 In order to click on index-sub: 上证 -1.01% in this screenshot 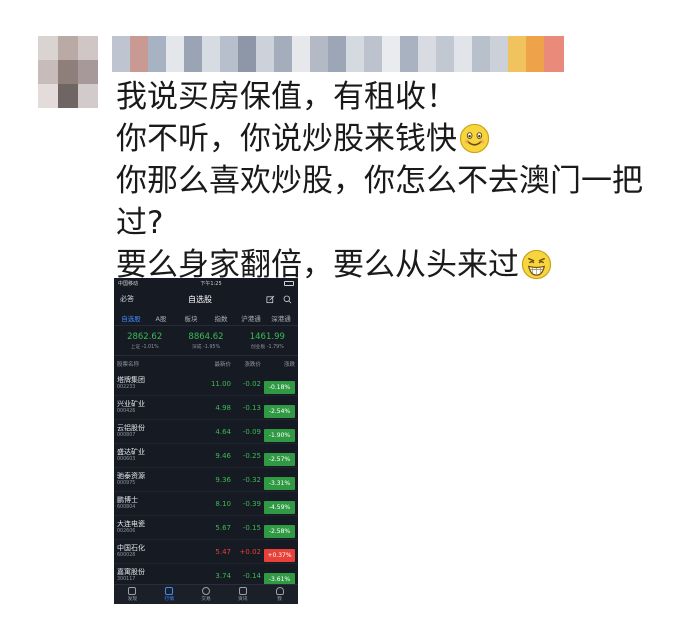, I will do `click(144, 347)`.